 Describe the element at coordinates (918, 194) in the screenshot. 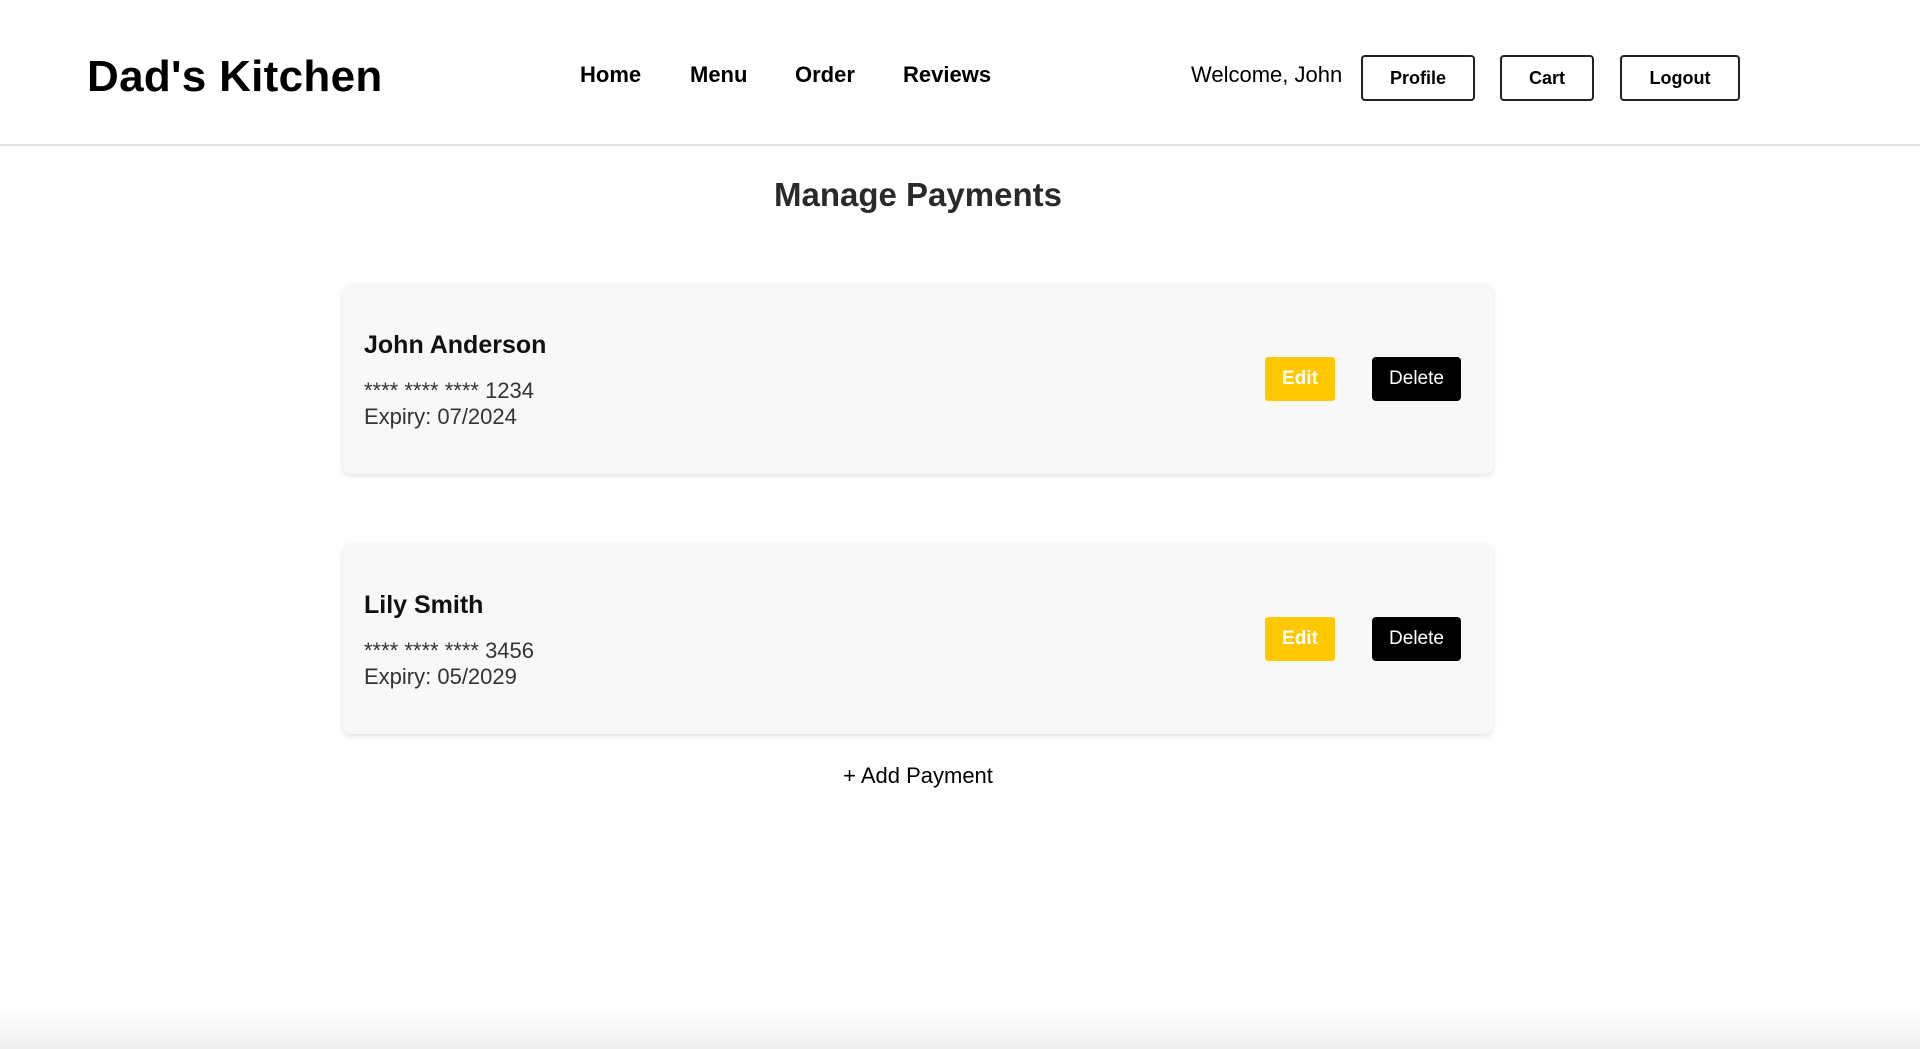

I see `page-title: Manage Payments` at that location.